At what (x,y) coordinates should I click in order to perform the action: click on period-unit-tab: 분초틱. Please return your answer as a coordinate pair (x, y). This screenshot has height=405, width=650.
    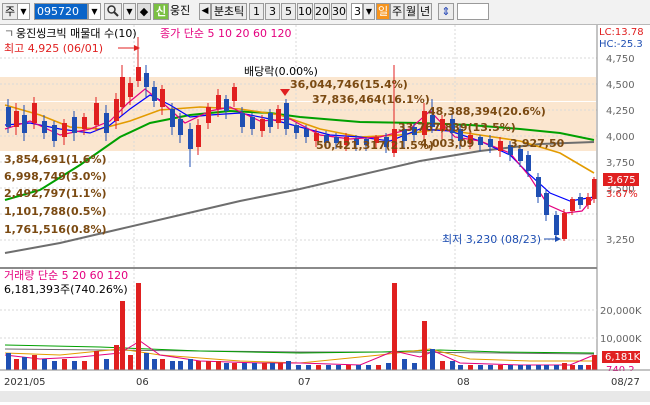
    Looking at the image, I should click on (229, 11).